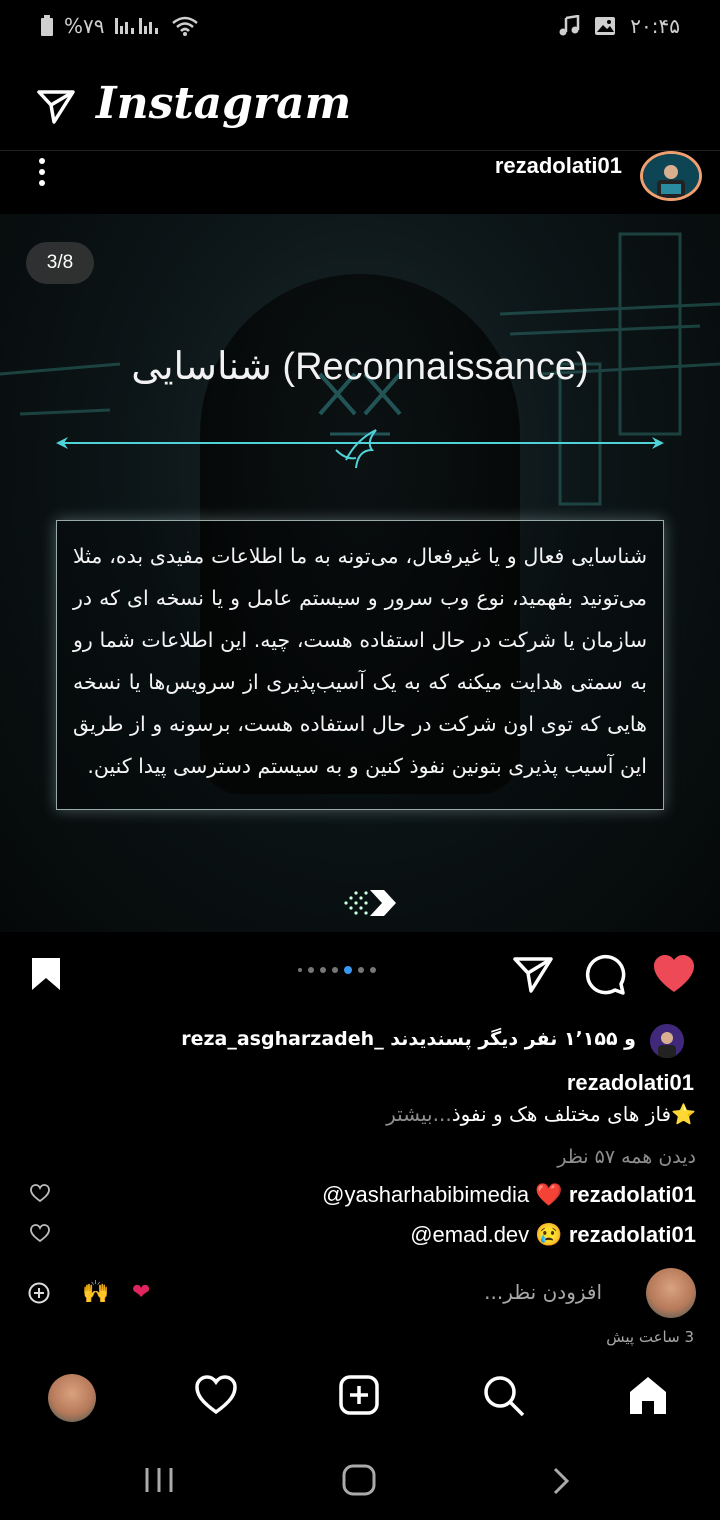  I want to click on more-options-icon, so click(42, 172).